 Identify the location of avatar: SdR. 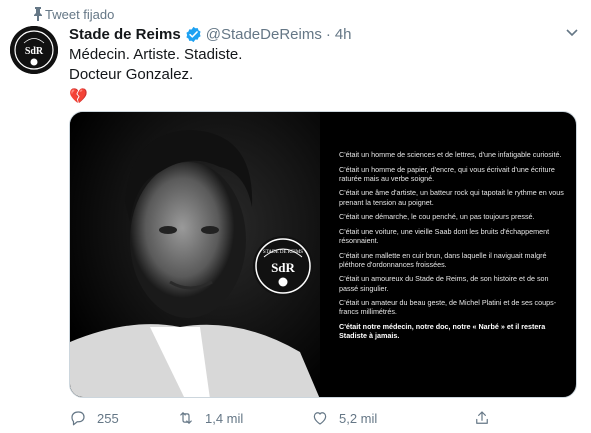
(34, 50).